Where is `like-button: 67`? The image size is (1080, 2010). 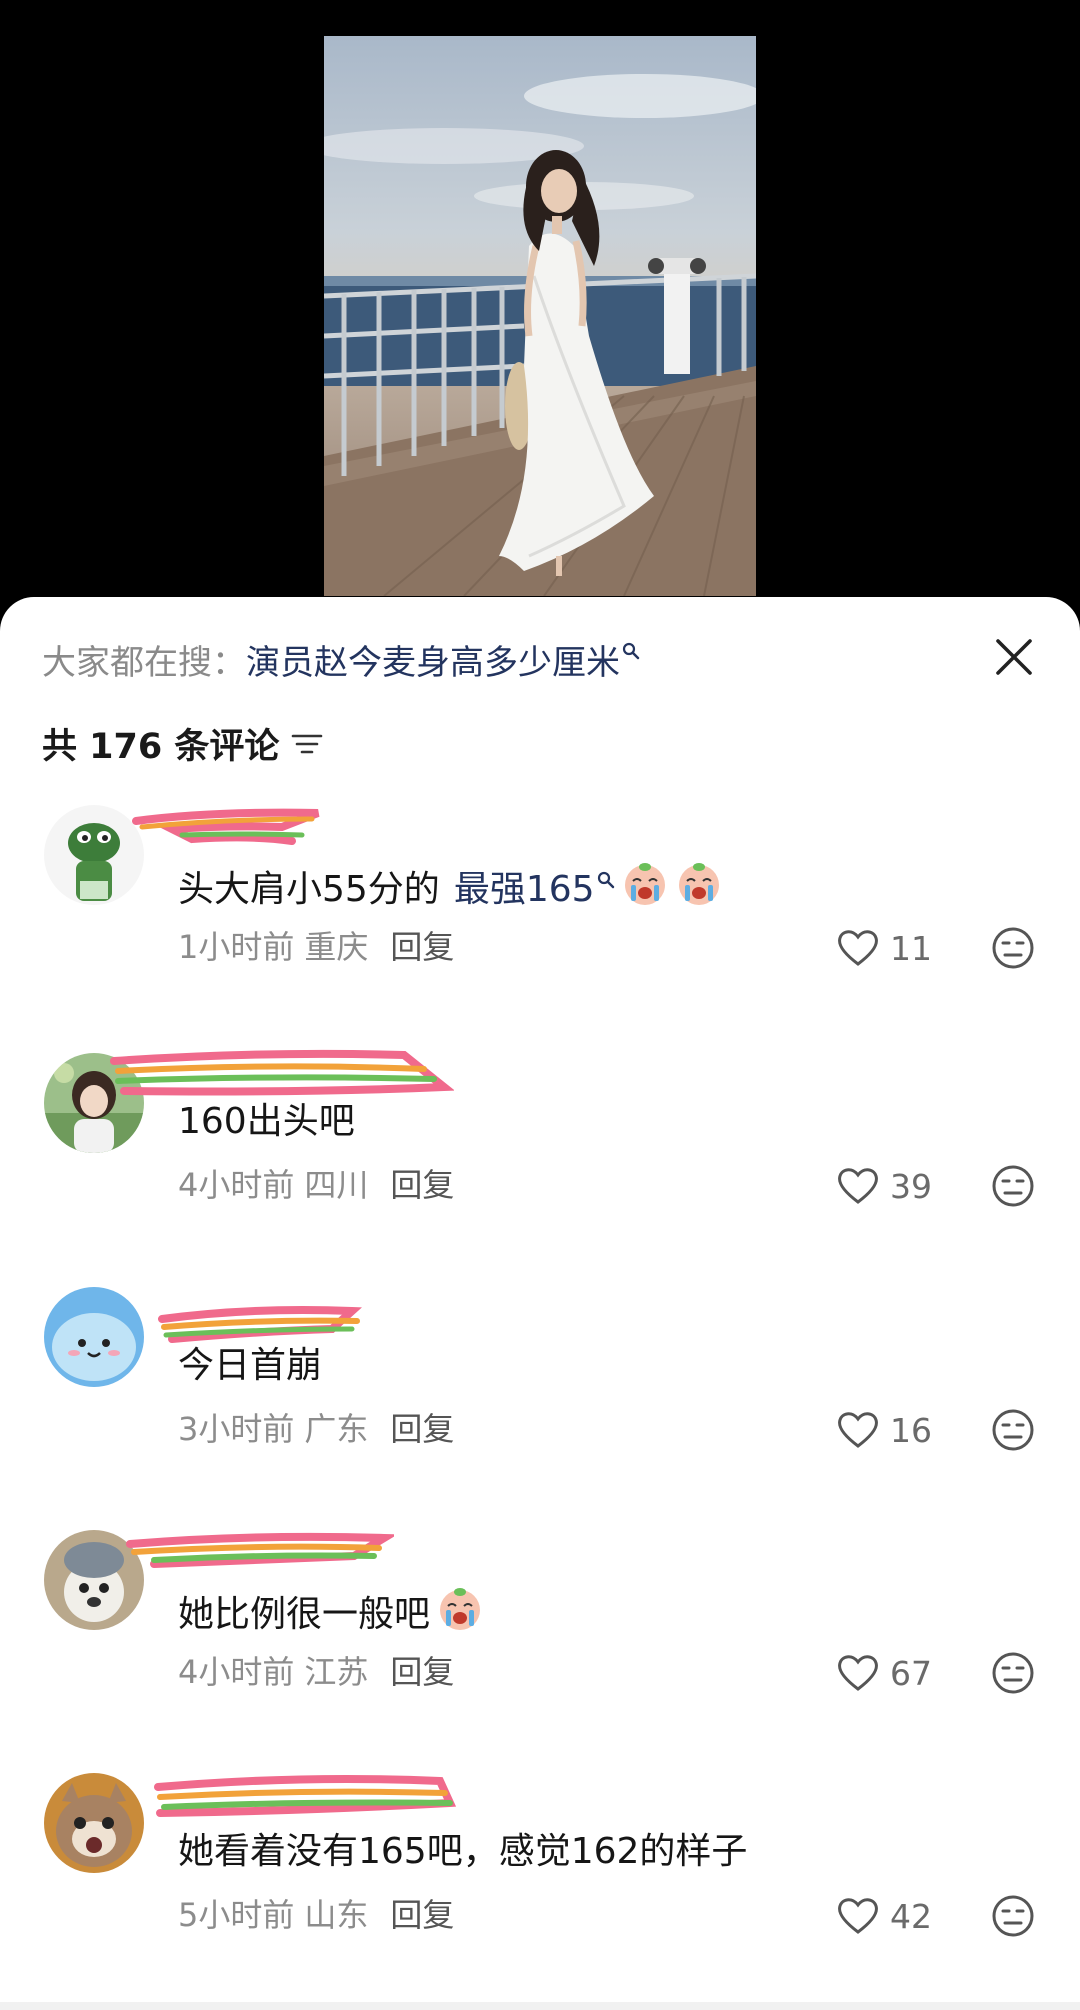 like-button: 67 is located at coordinates (884, 1673).